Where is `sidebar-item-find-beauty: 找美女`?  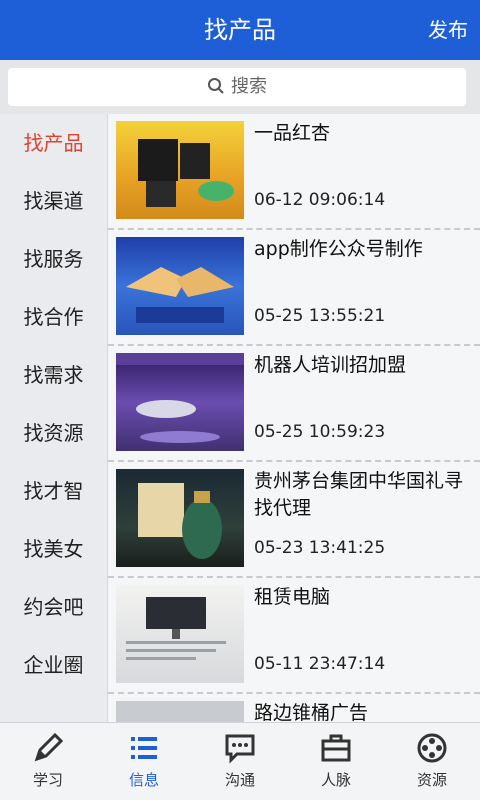
sidebar-item-find-beauty: 找美女 is located at coordinates (53, 549).